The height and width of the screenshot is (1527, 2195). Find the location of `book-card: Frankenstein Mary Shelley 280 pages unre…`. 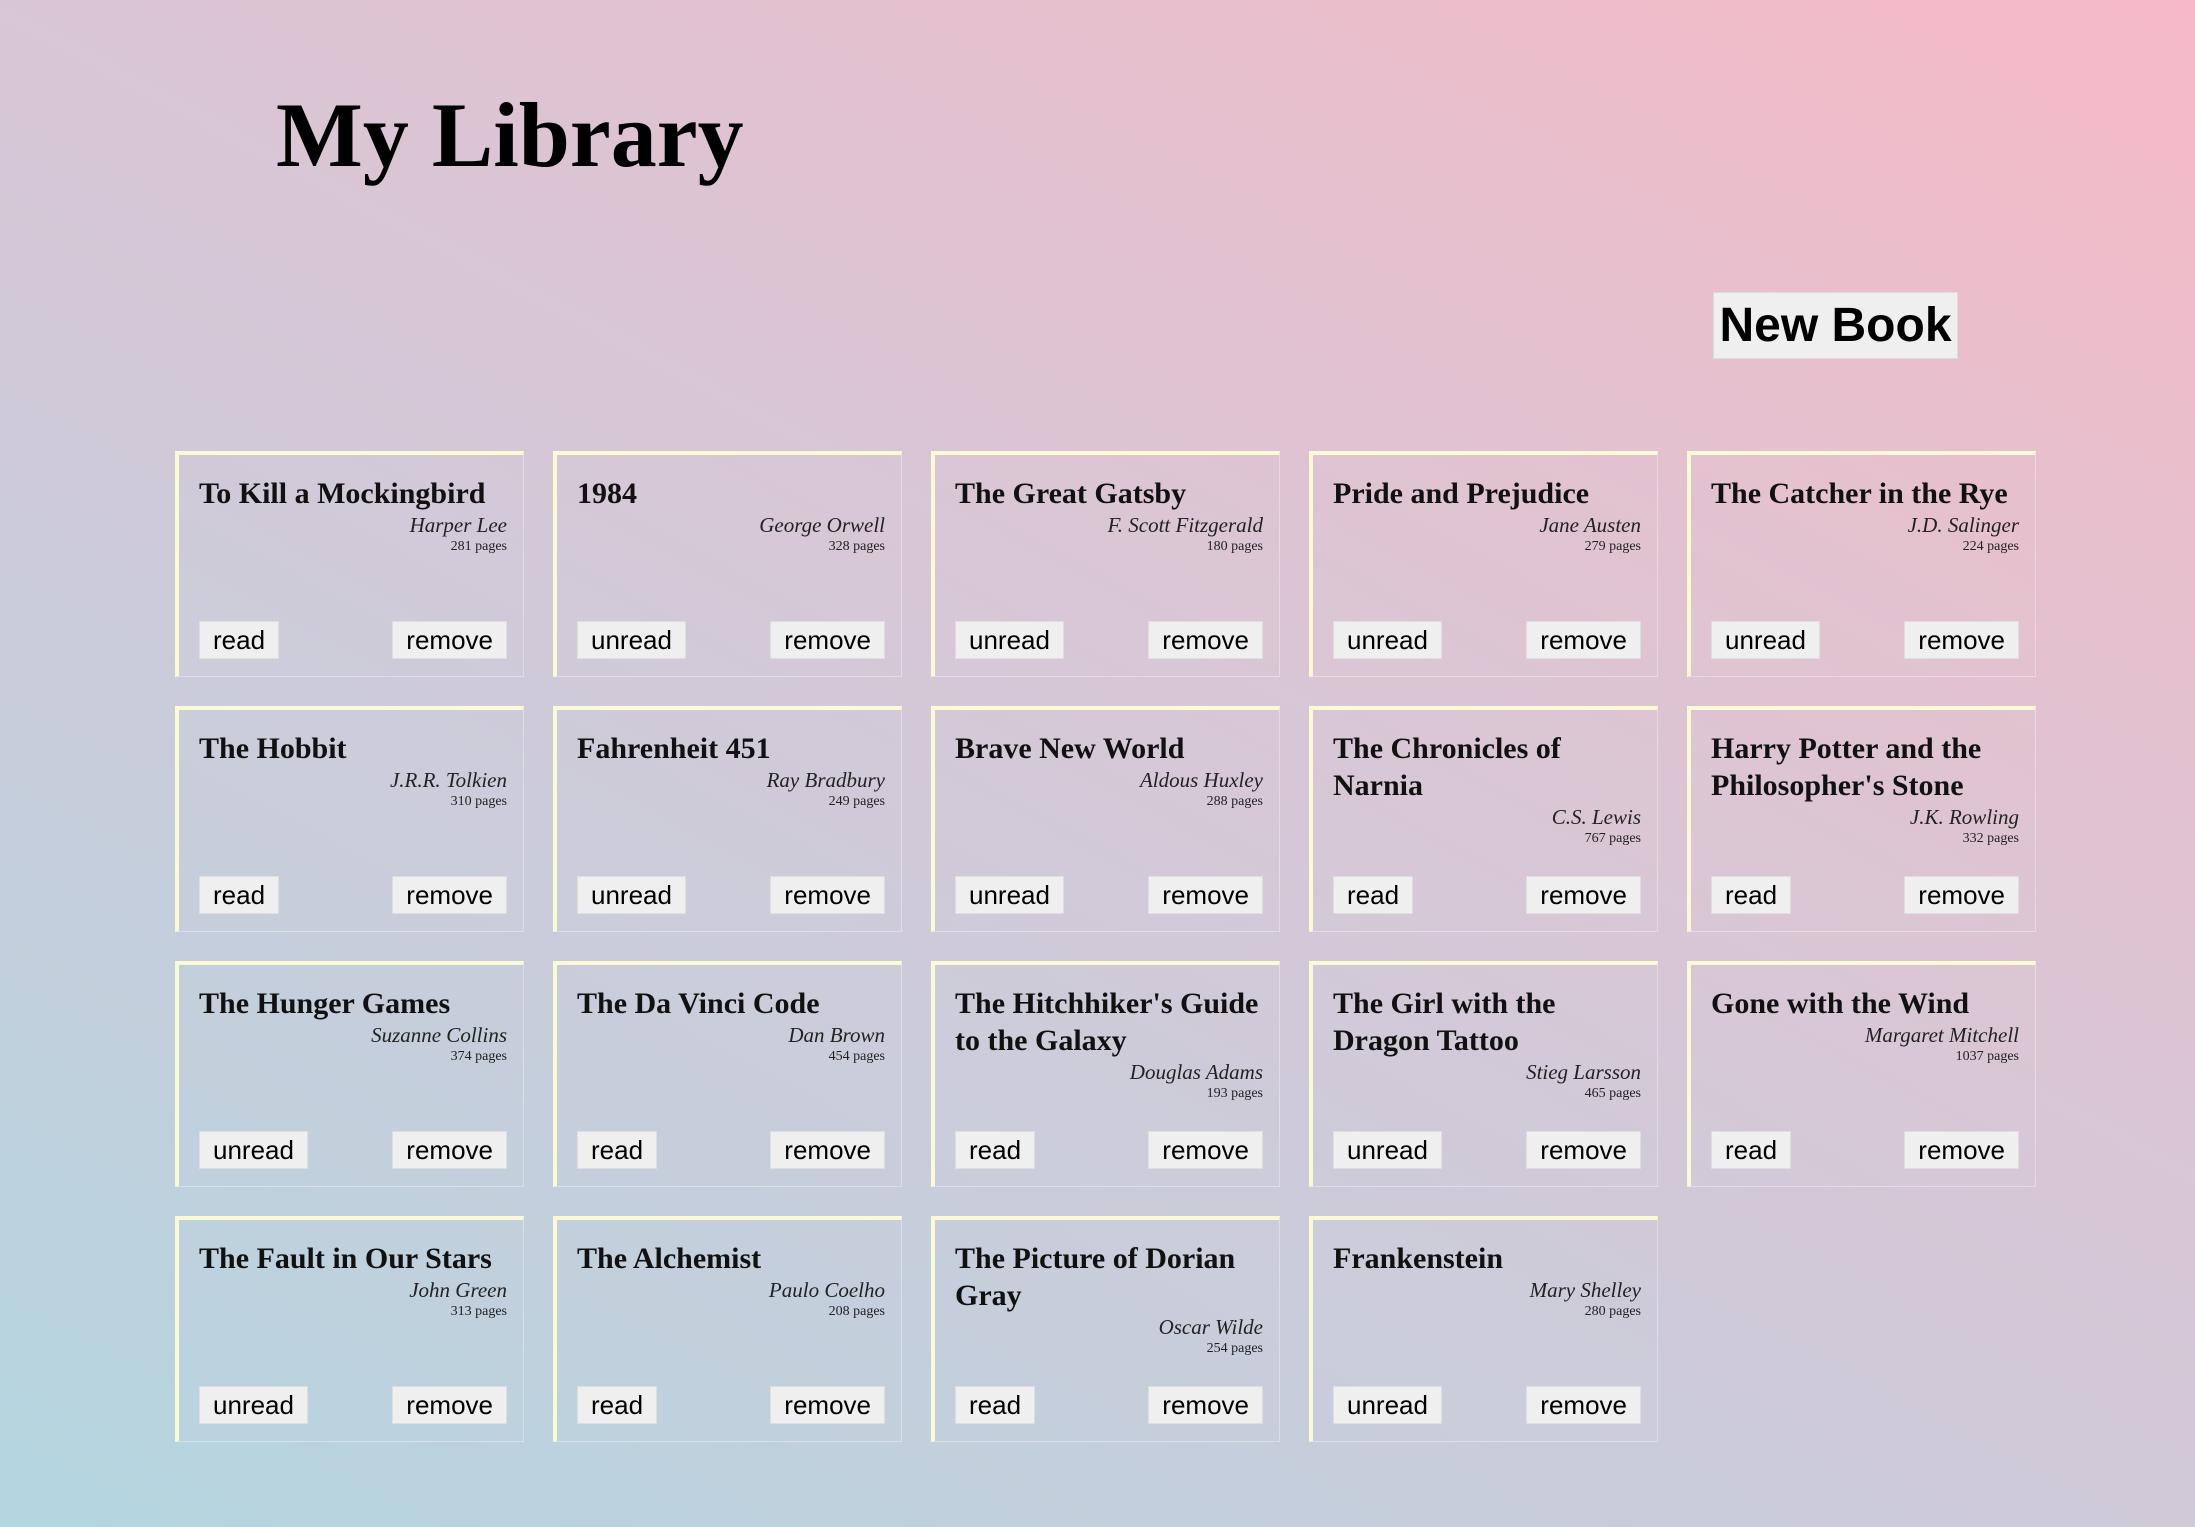

book-card: Frankenstein Mary Shelley 280 pages unre… is located at coordinates (1483, 1329).